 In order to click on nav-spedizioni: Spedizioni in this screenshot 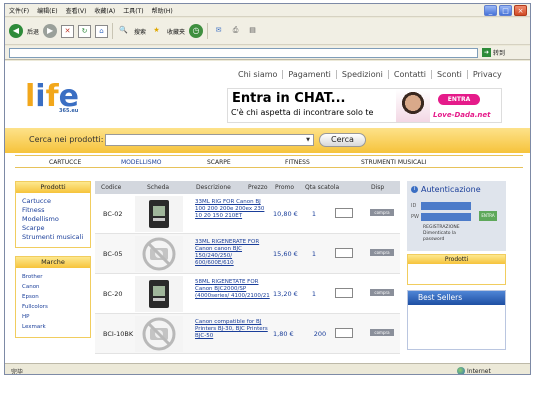, I will do `click(363, 74)`.